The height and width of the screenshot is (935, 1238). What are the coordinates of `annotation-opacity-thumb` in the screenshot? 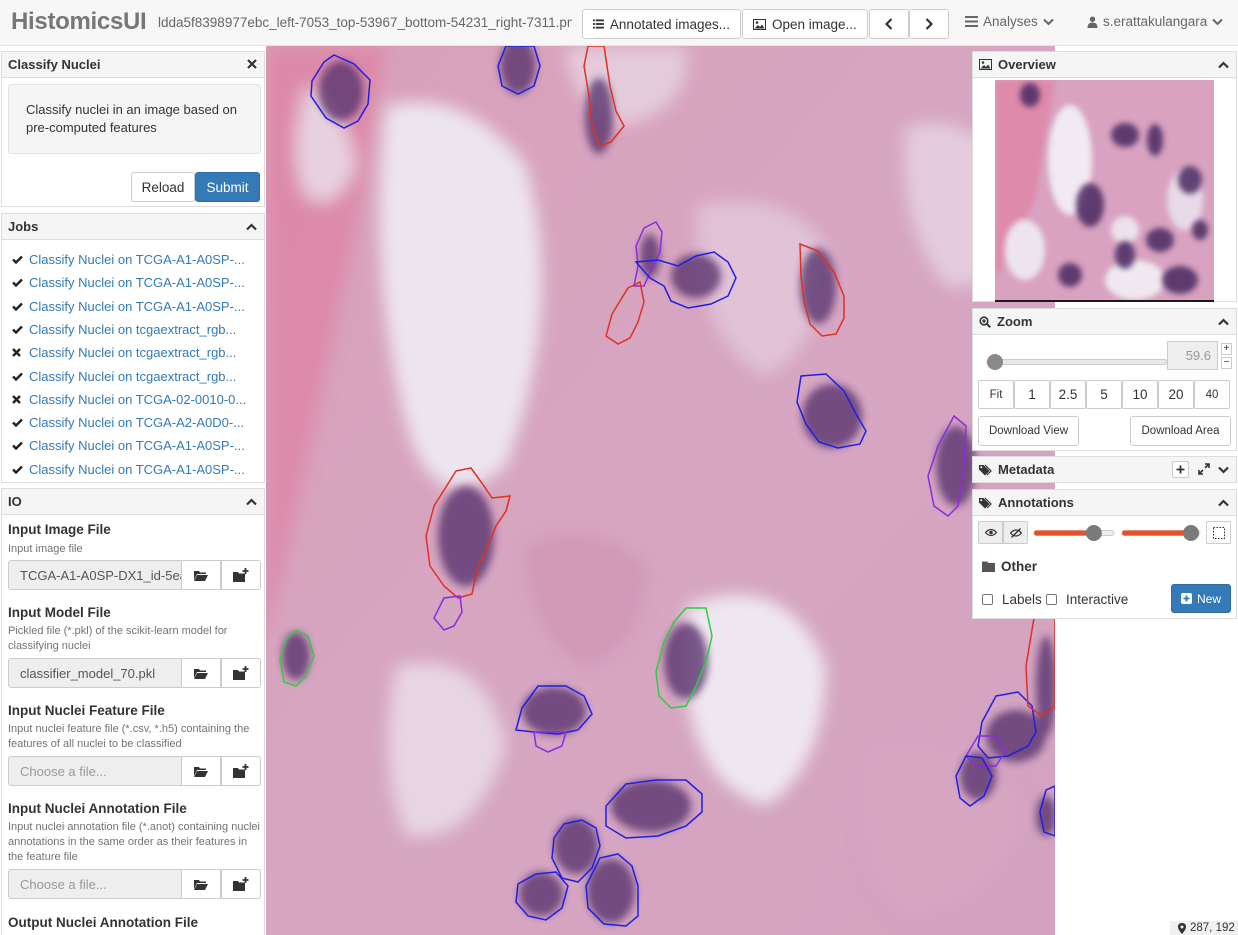 It's located at (1093, 533).